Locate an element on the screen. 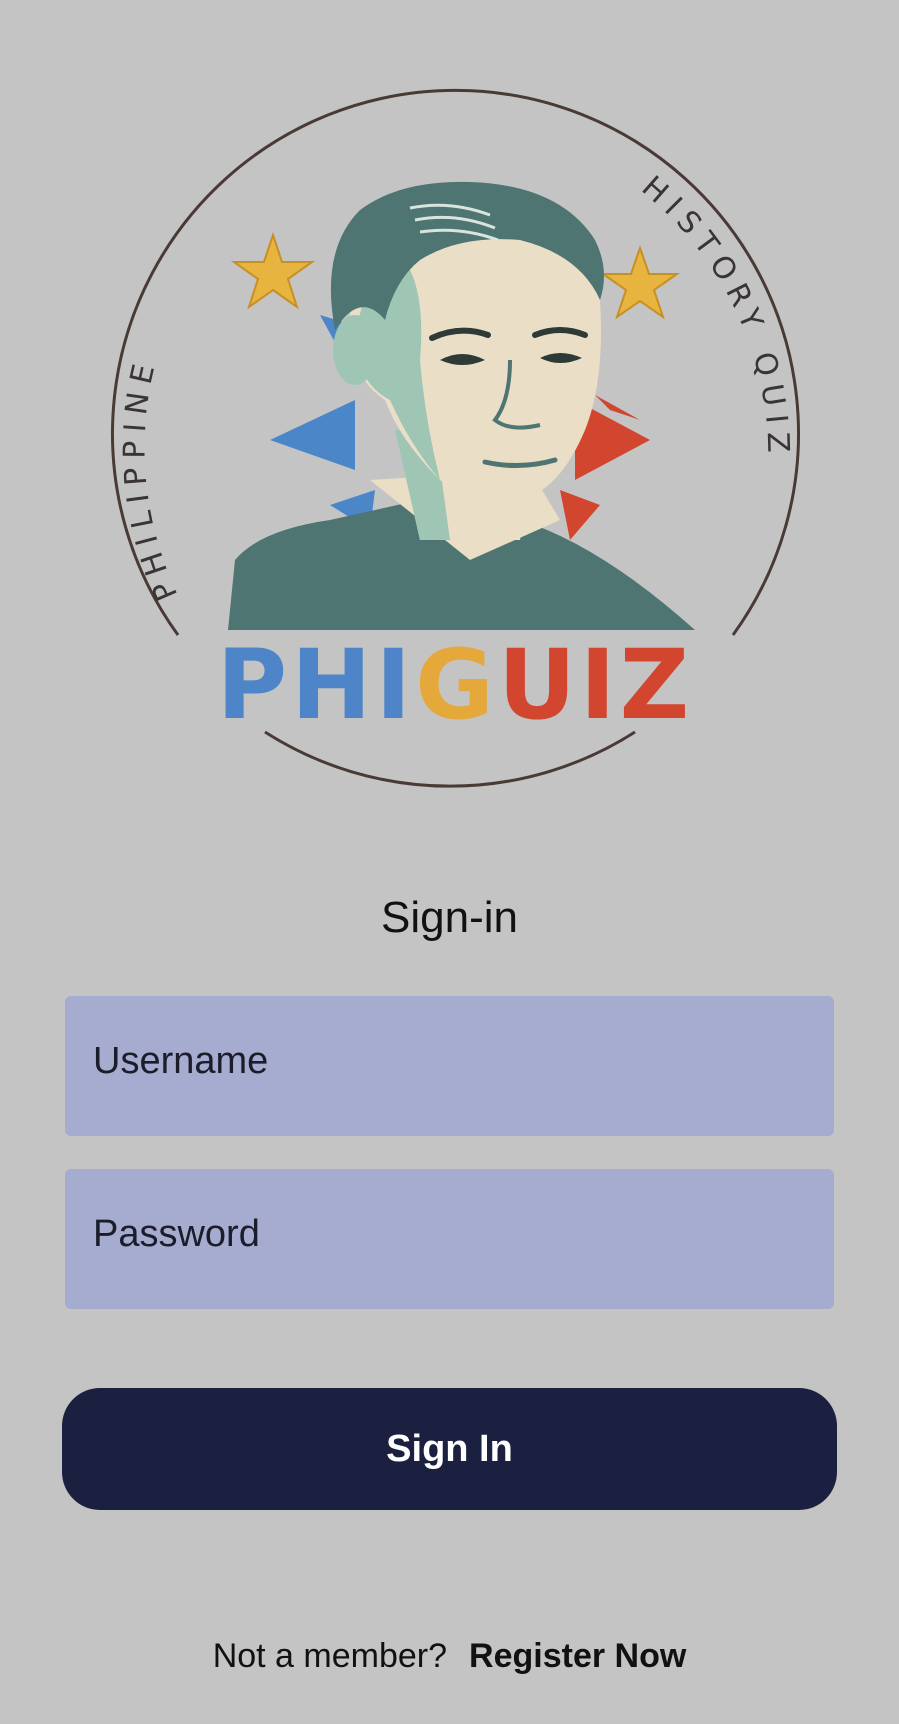  username-input is located at coordinates (449, 1061).